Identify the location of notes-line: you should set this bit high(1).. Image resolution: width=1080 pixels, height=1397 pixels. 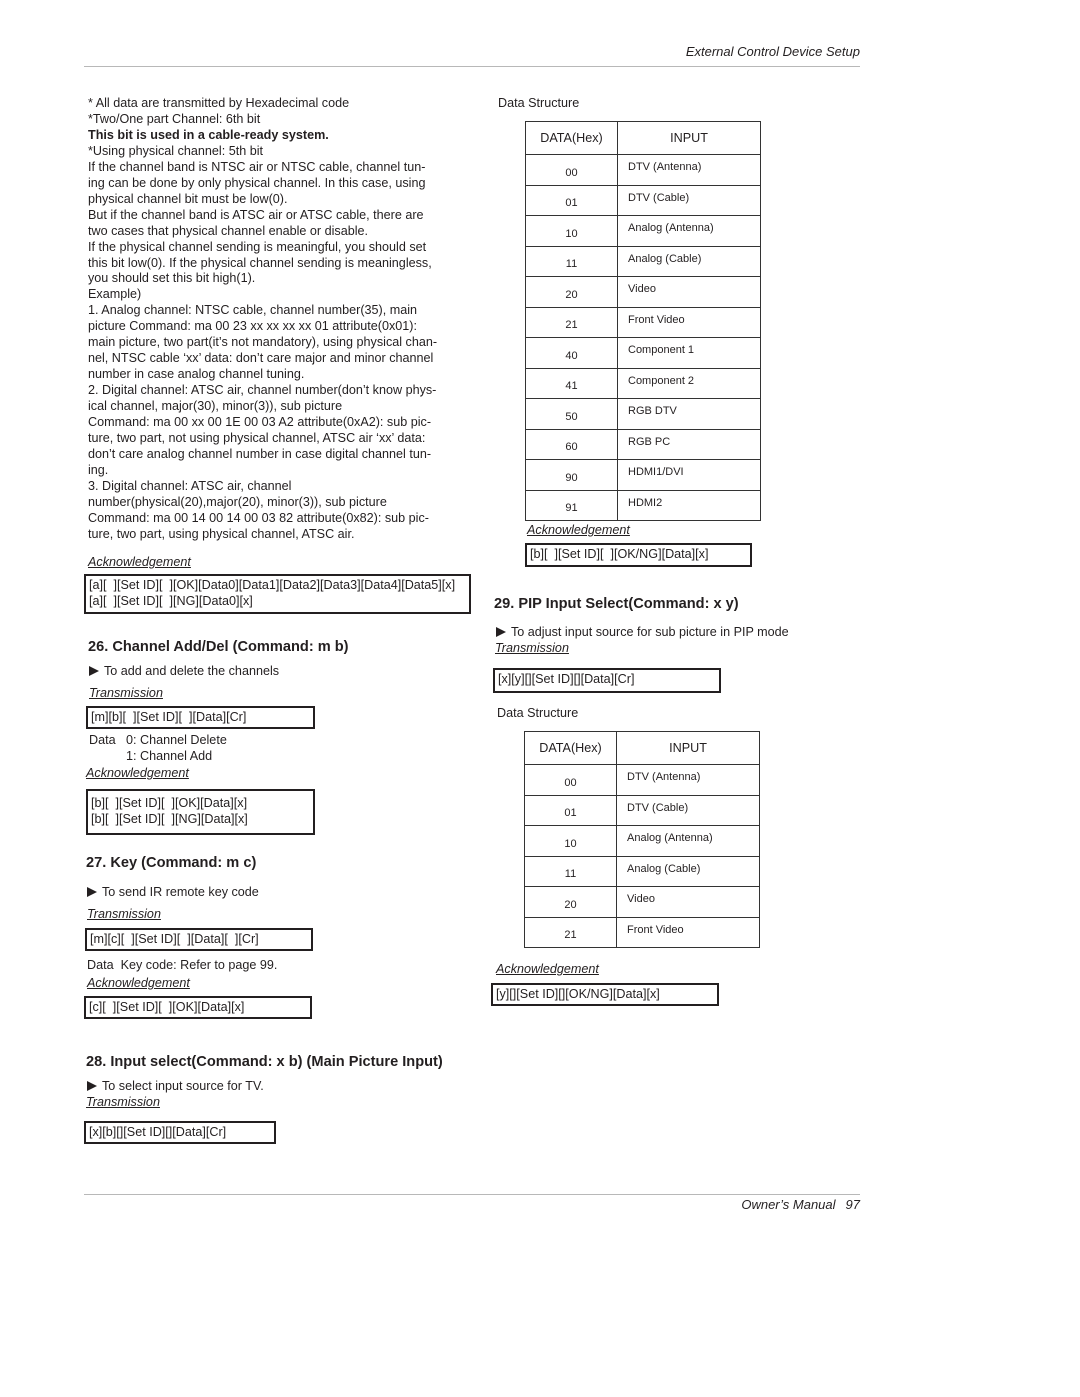
(172, 278).